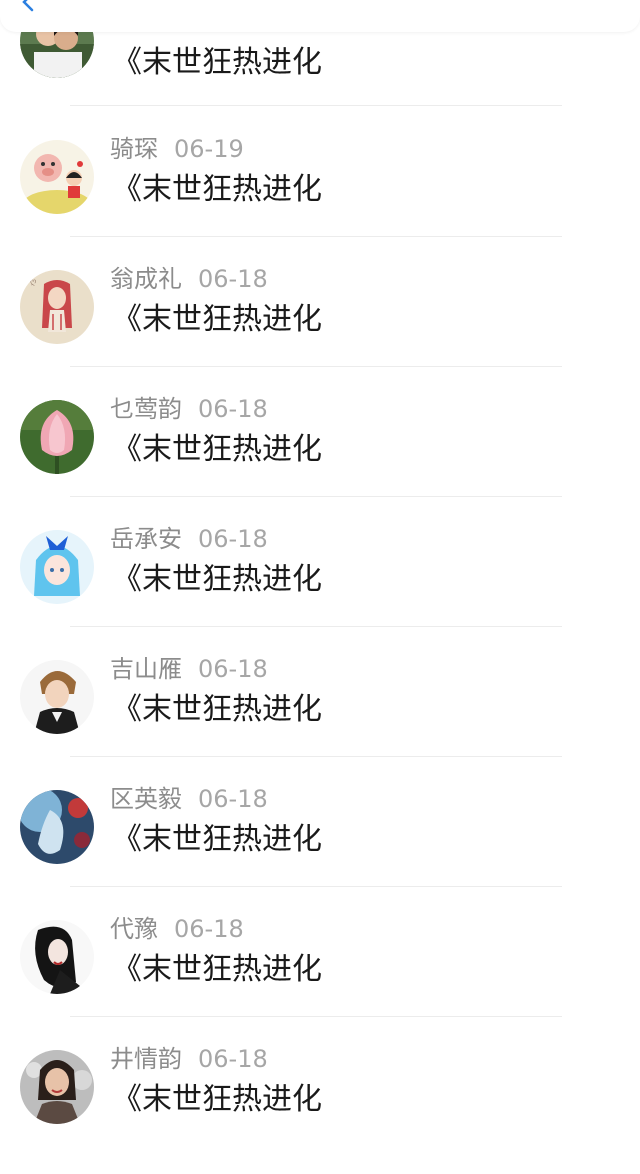  I want to click on list-item: 井情韵 06-18 《末世狂热进化, so click(320, 1109).